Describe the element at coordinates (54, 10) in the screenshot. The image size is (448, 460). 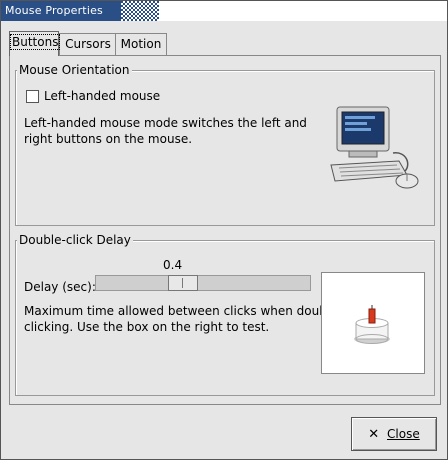
I see `window-title: Mouse Properties` at that location.